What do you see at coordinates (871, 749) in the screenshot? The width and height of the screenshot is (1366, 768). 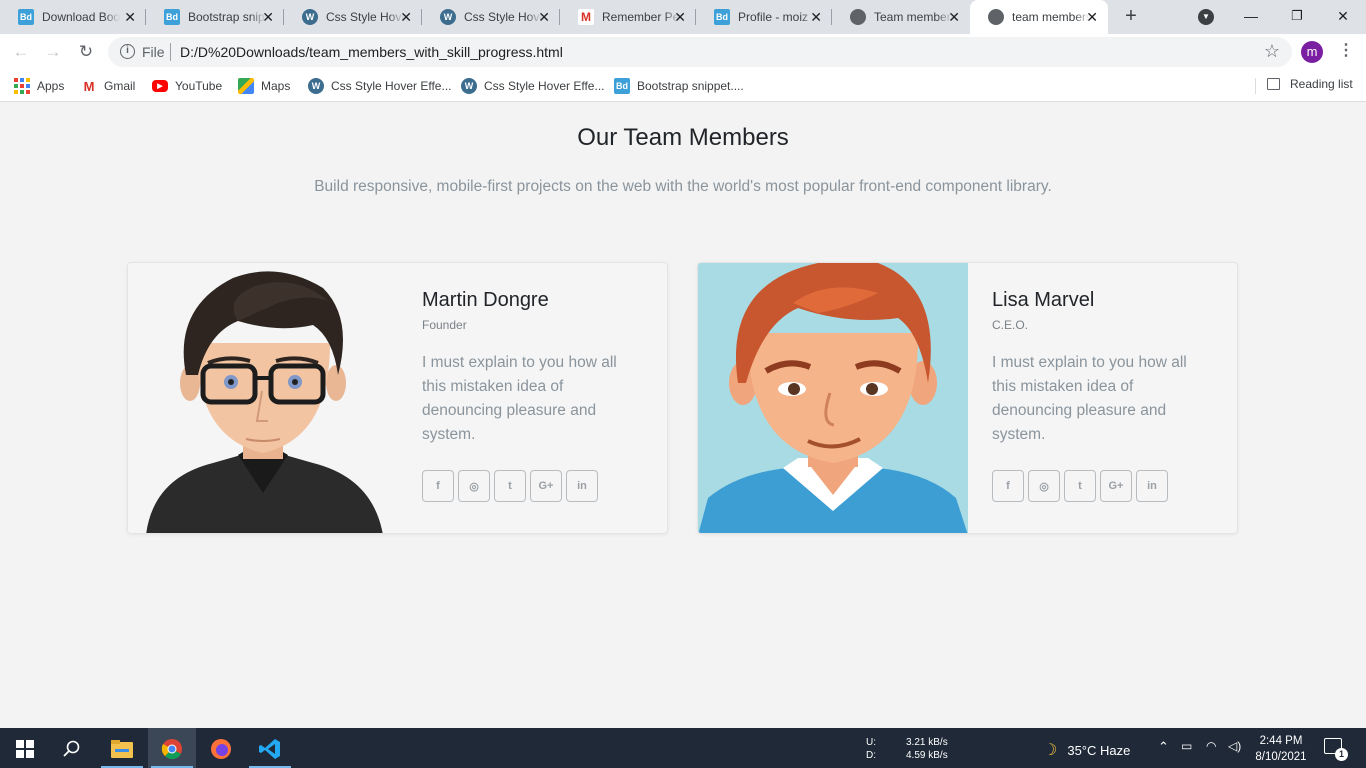 I see `network-speed-labels: U: D:` at bounding box center [871, 749].